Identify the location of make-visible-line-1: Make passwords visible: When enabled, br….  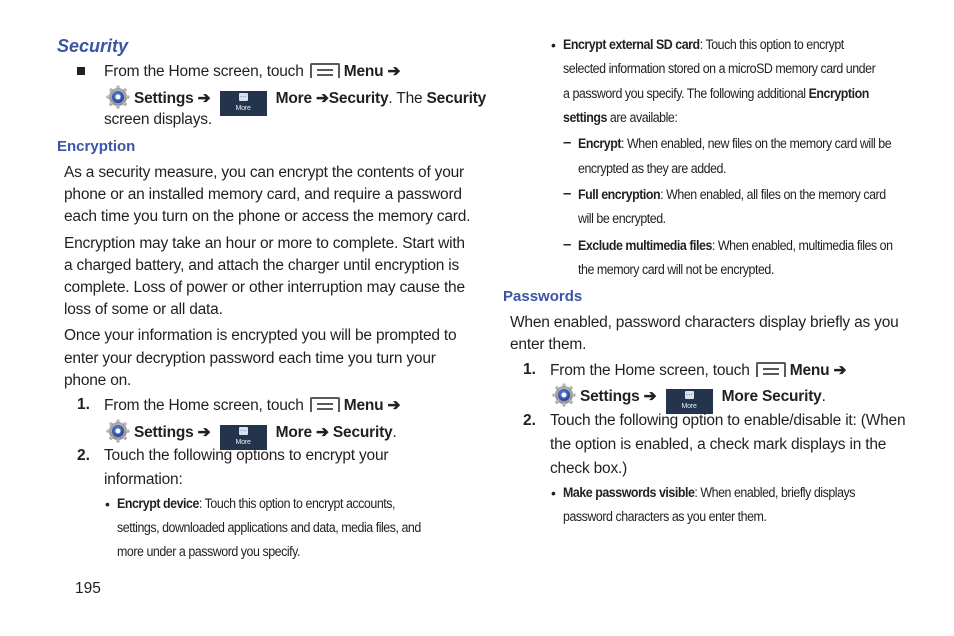
(709, 492).